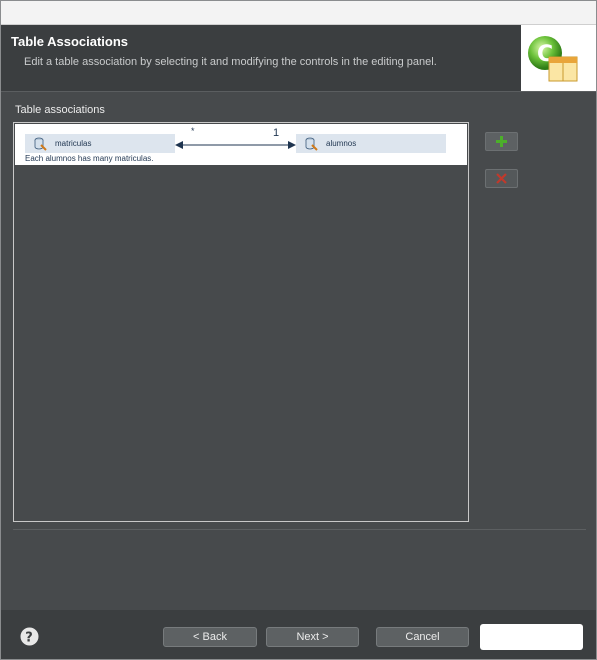  What do you see at coordinates (100, 143) in the screenshot?
I see `source-table-box: matriculas` at bounding box center [100, 143].